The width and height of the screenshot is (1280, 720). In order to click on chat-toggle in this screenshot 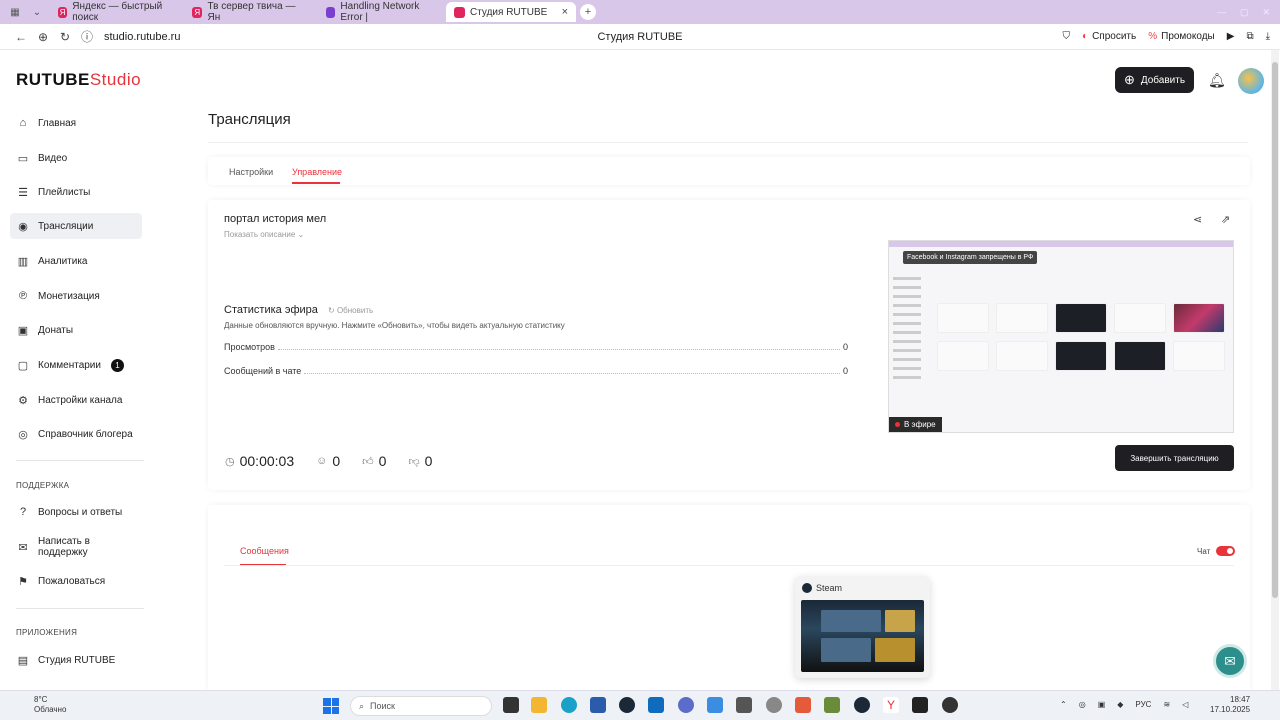, I will do `click(1225, 551)`.